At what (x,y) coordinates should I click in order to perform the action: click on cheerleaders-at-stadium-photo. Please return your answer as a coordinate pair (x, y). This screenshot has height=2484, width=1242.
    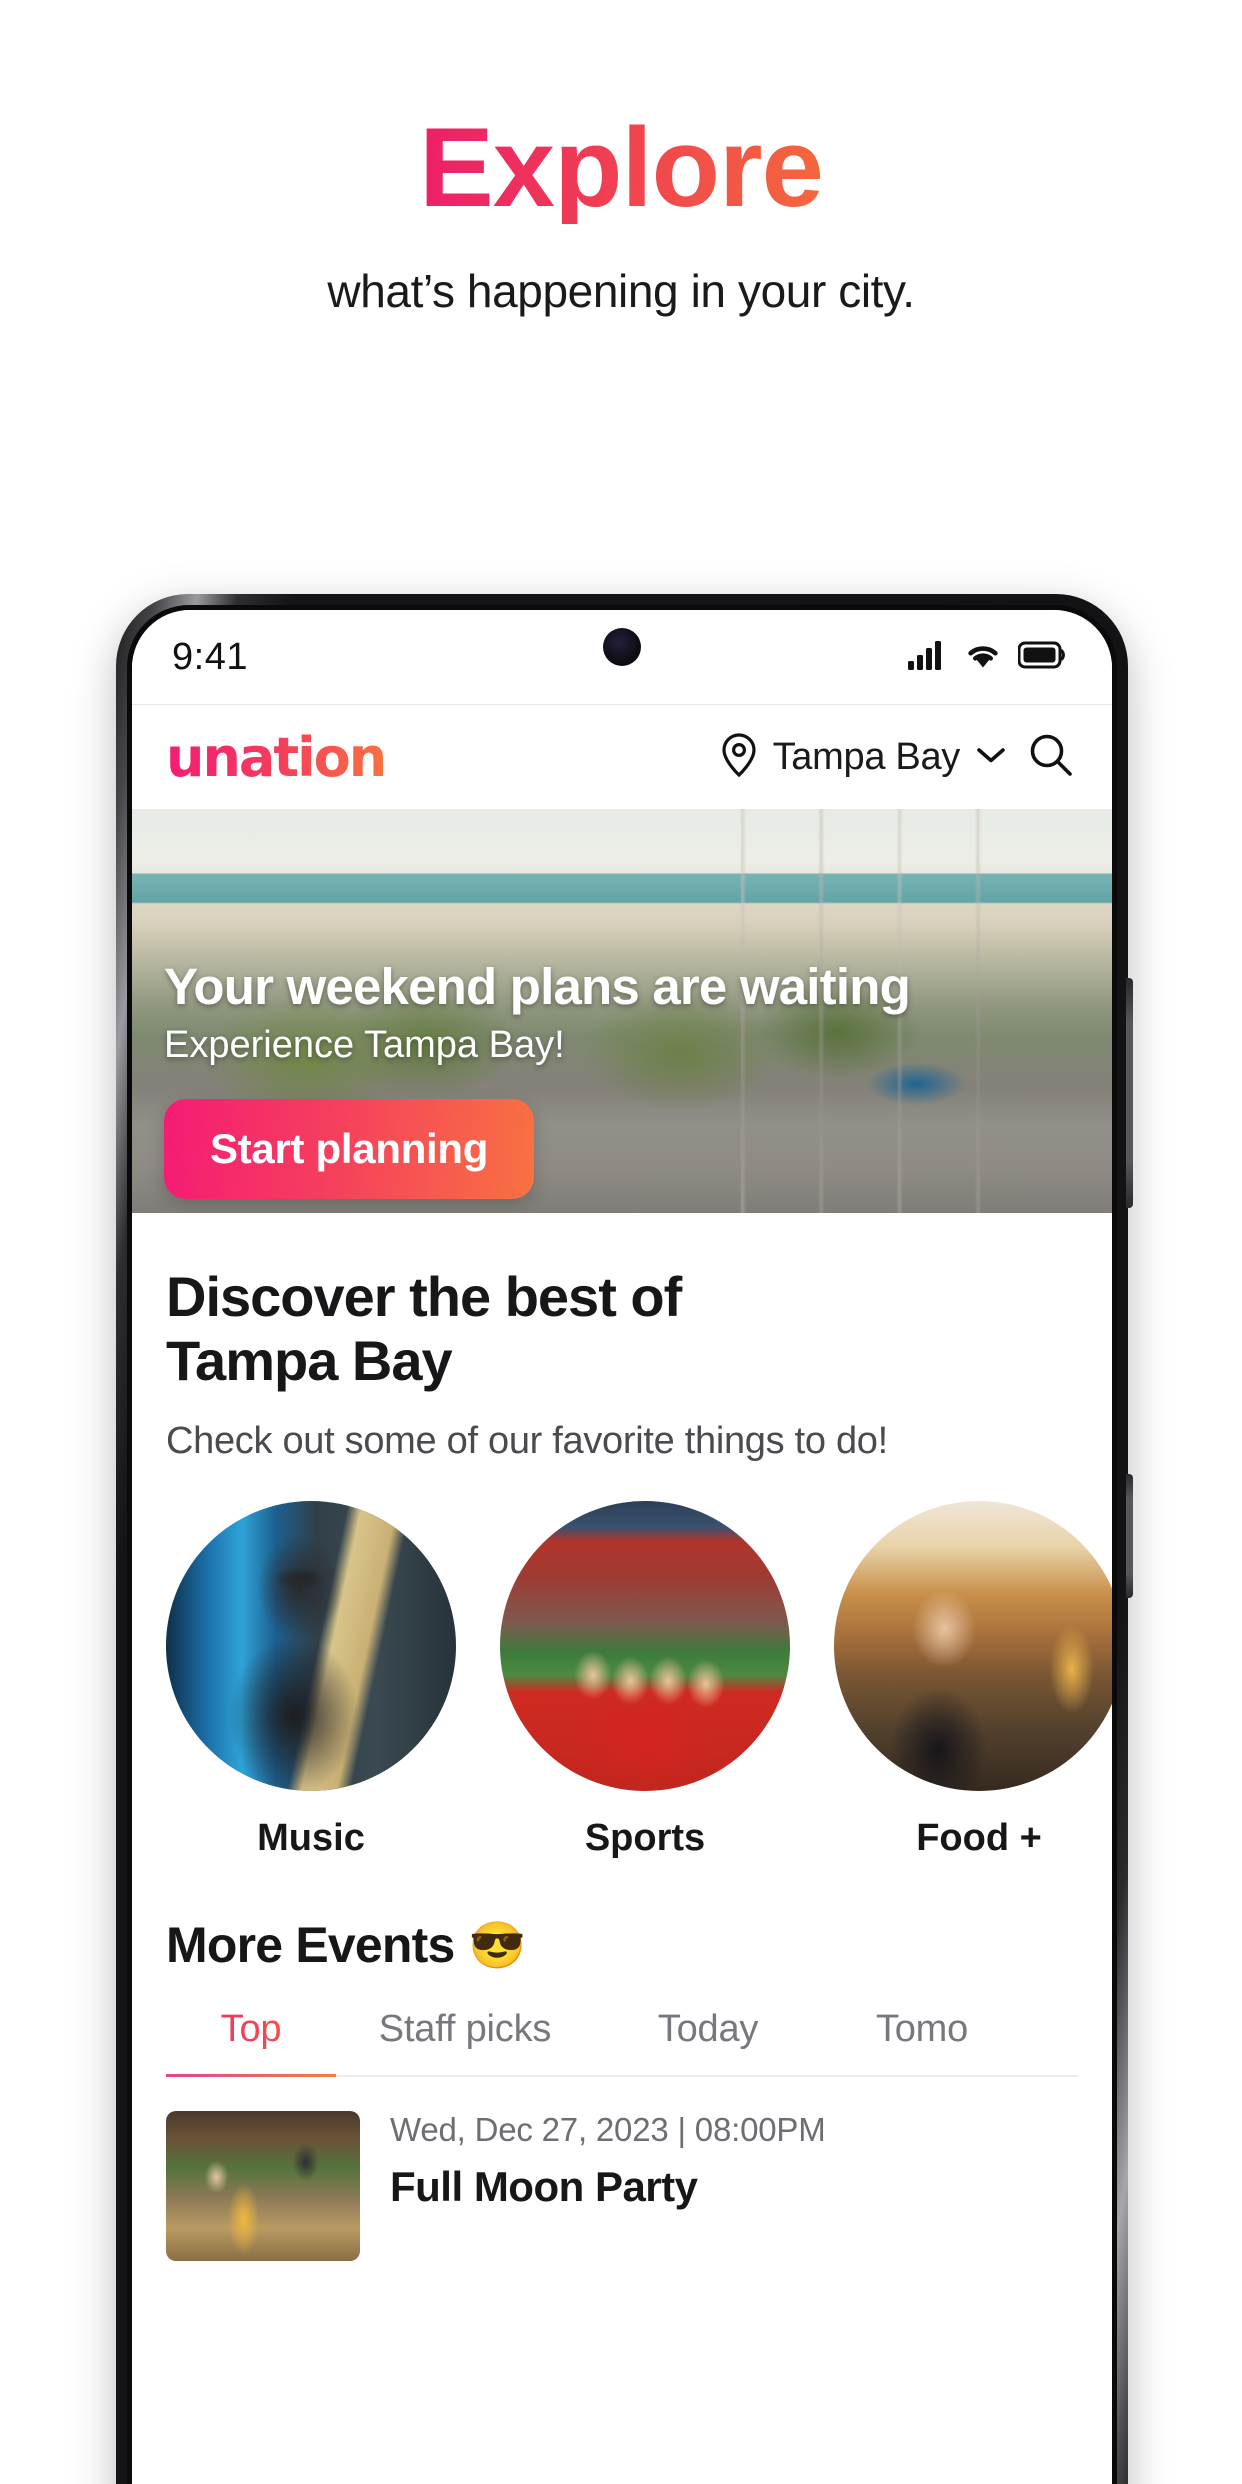
    Looking at the image, I should click on (645, 1645).